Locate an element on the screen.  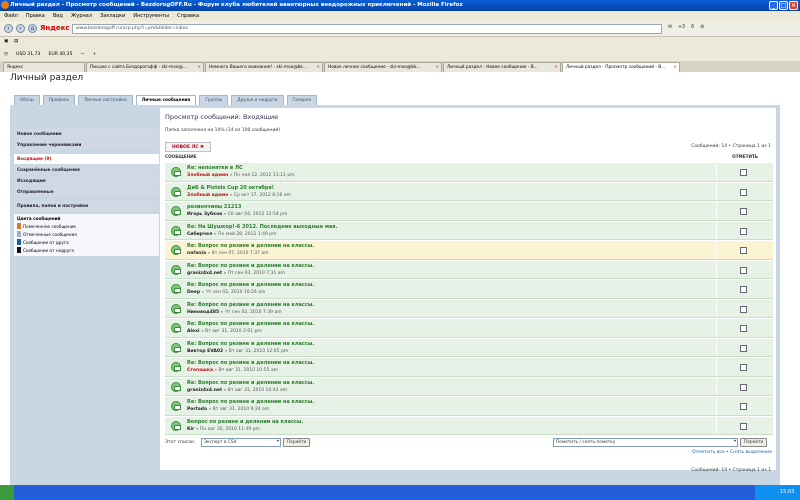
message-author: Alexi is located at coordinates (193, 331).